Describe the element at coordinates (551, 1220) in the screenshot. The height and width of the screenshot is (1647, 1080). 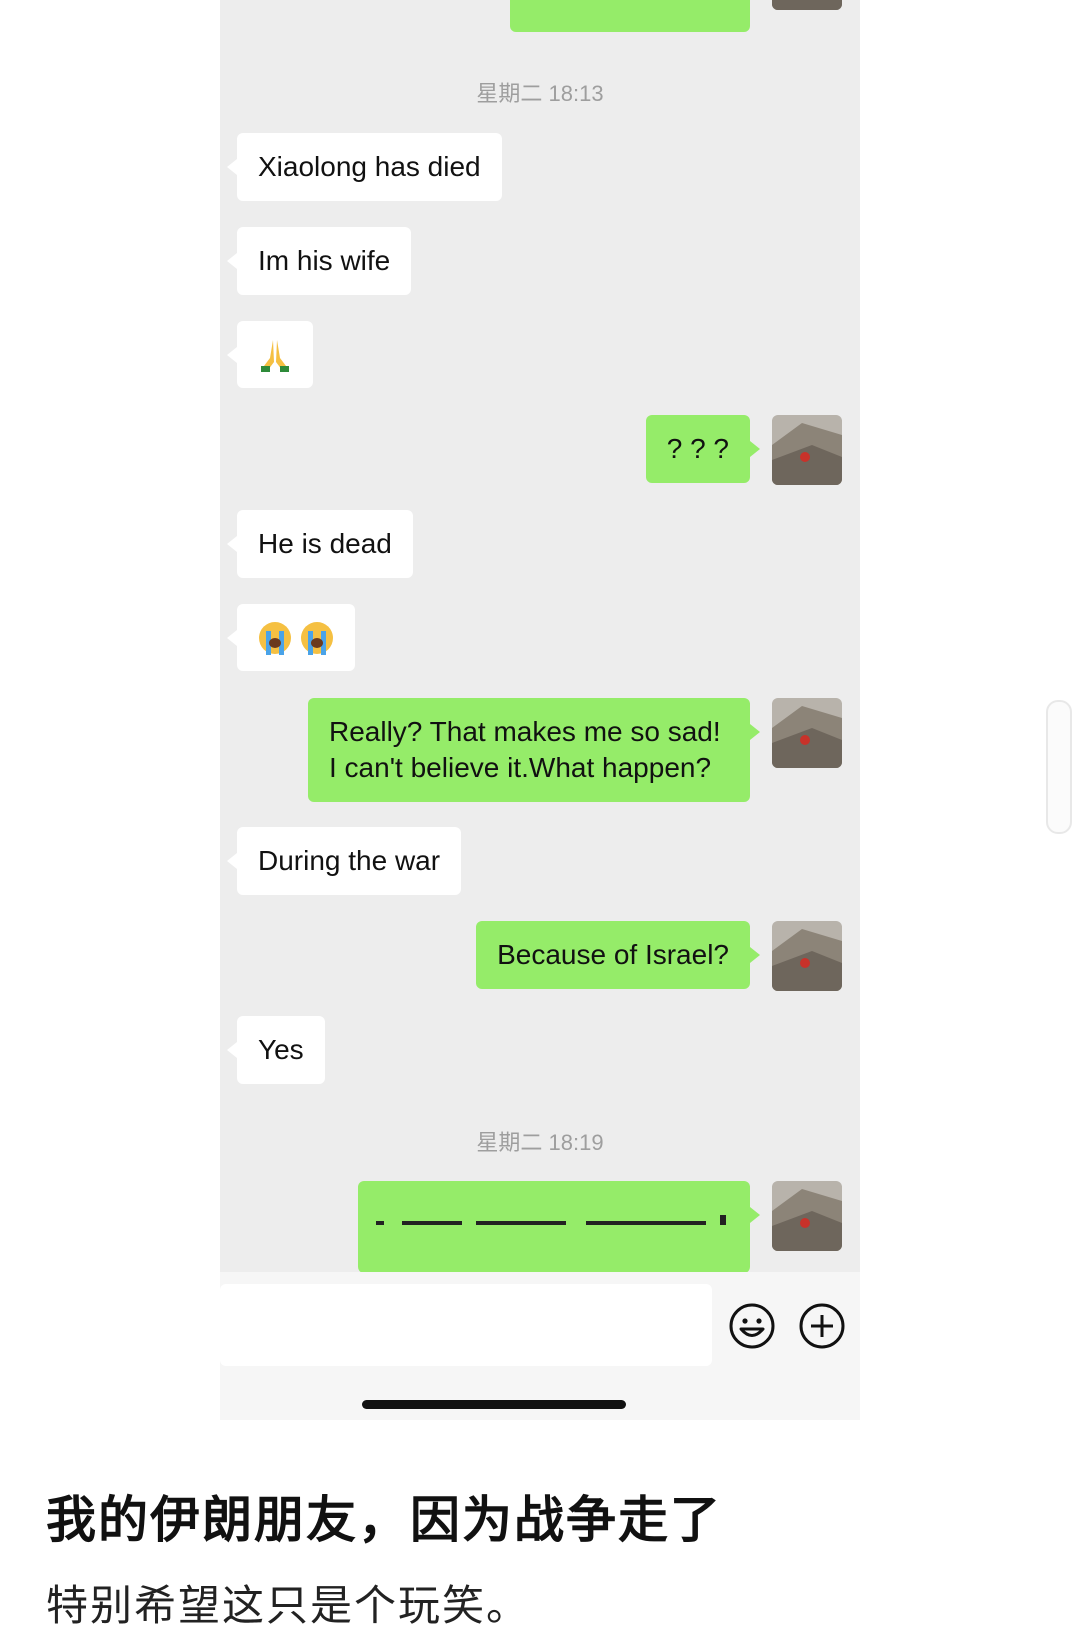
I see `cropped-text-fragment` at that location.